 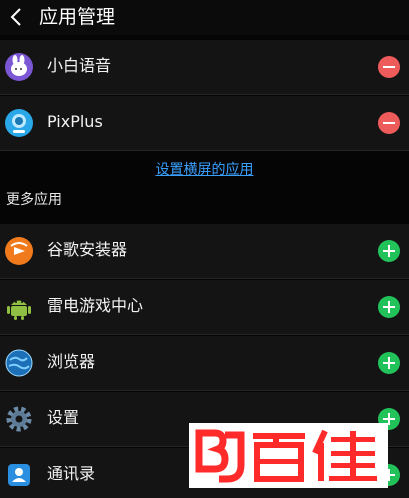 I want to click on android-robot-icon, so click(x=19, y=307).